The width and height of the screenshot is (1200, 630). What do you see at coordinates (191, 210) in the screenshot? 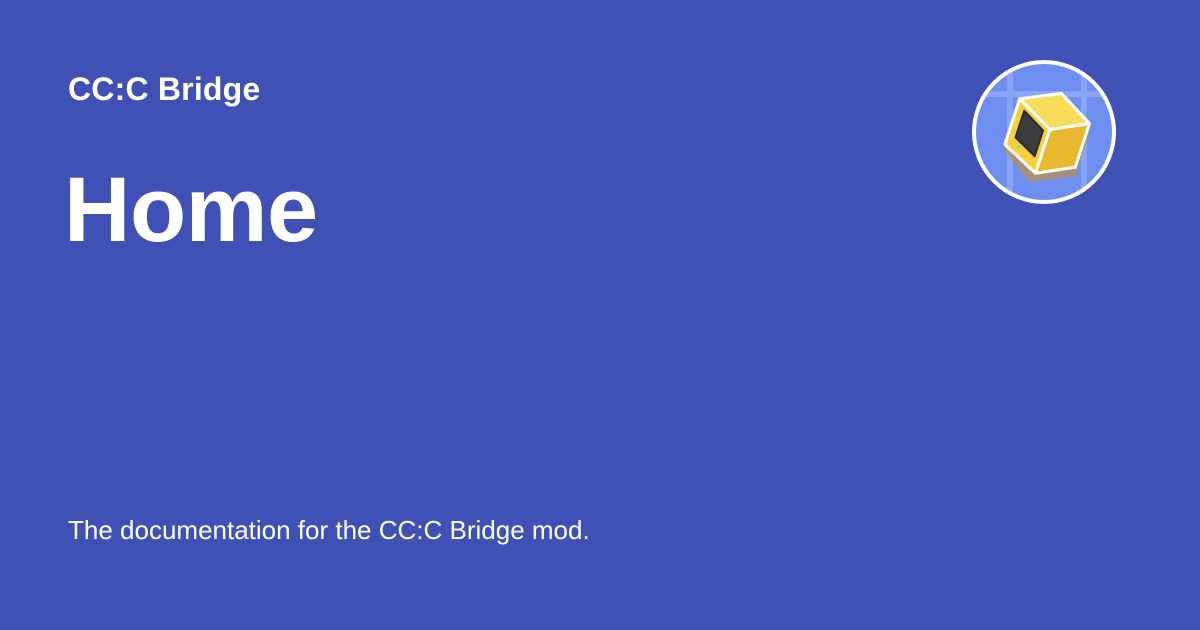
I see `page-title: Home` at bounding box center [191, 210].